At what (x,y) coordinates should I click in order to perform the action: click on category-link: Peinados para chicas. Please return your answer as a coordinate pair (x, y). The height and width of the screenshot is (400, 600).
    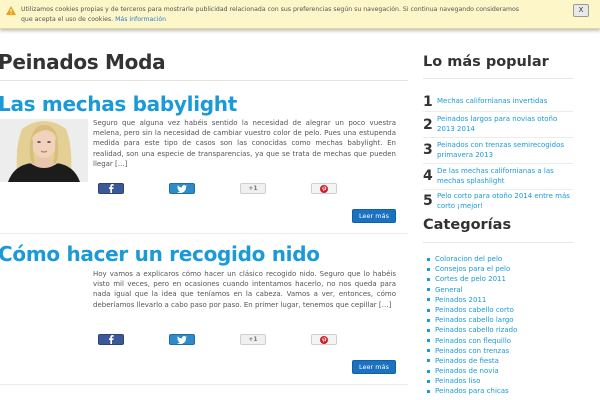
    Looking at the image, I should click on (498, 391).